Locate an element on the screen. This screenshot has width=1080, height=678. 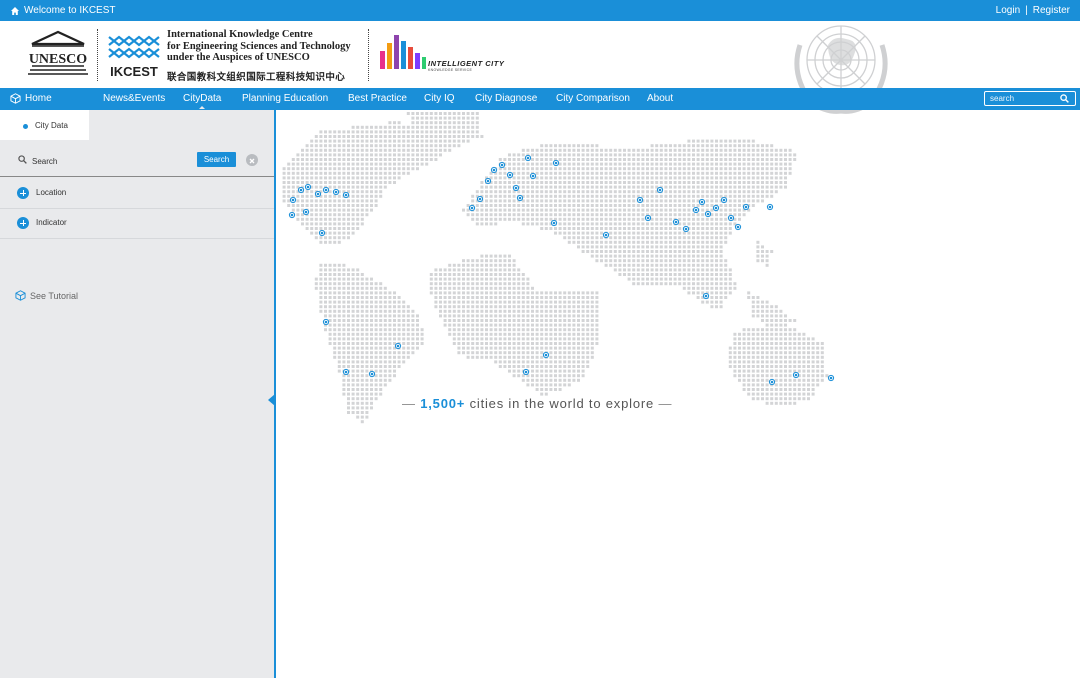
sidebar-search-input is located at coordinates (112, 161).